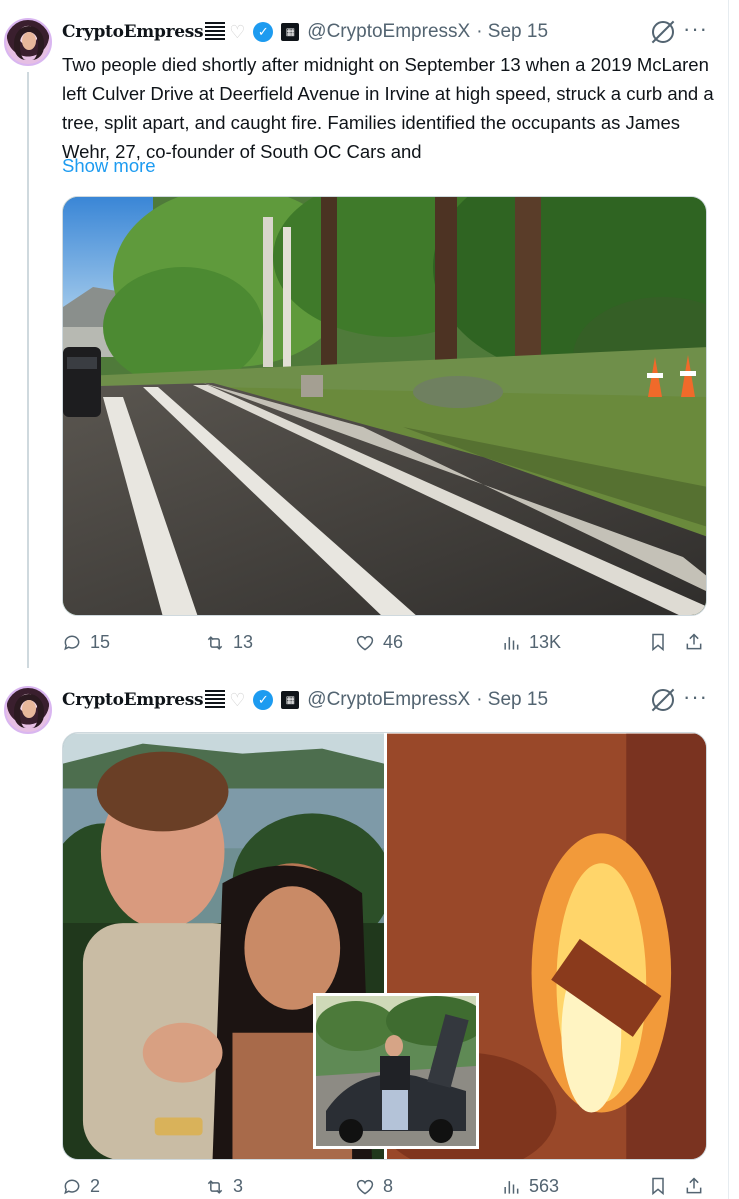 The height and width of the screenshot is (1199, 739). What do you see at coordinates (379, 642) in the screenshot?
I see `like-button: 46` at bounding box center [379, 642].